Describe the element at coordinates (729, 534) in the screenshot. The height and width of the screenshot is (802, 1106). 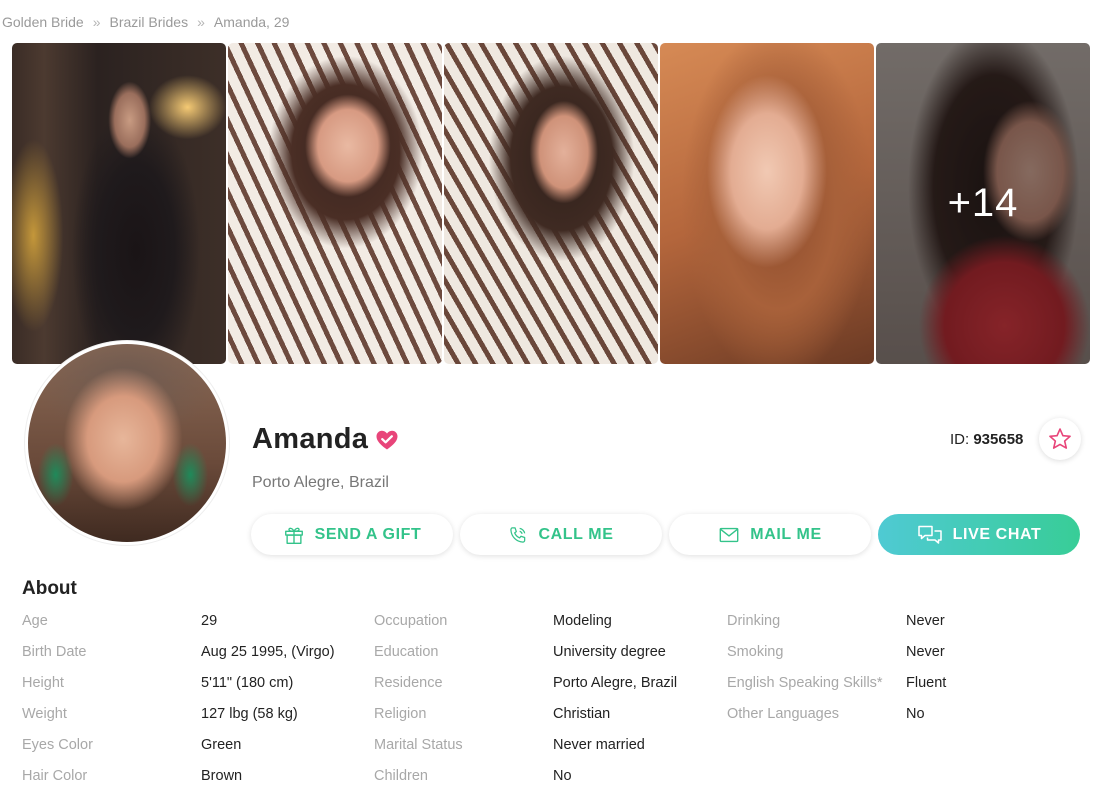
I see `envelope-icon` at that location.